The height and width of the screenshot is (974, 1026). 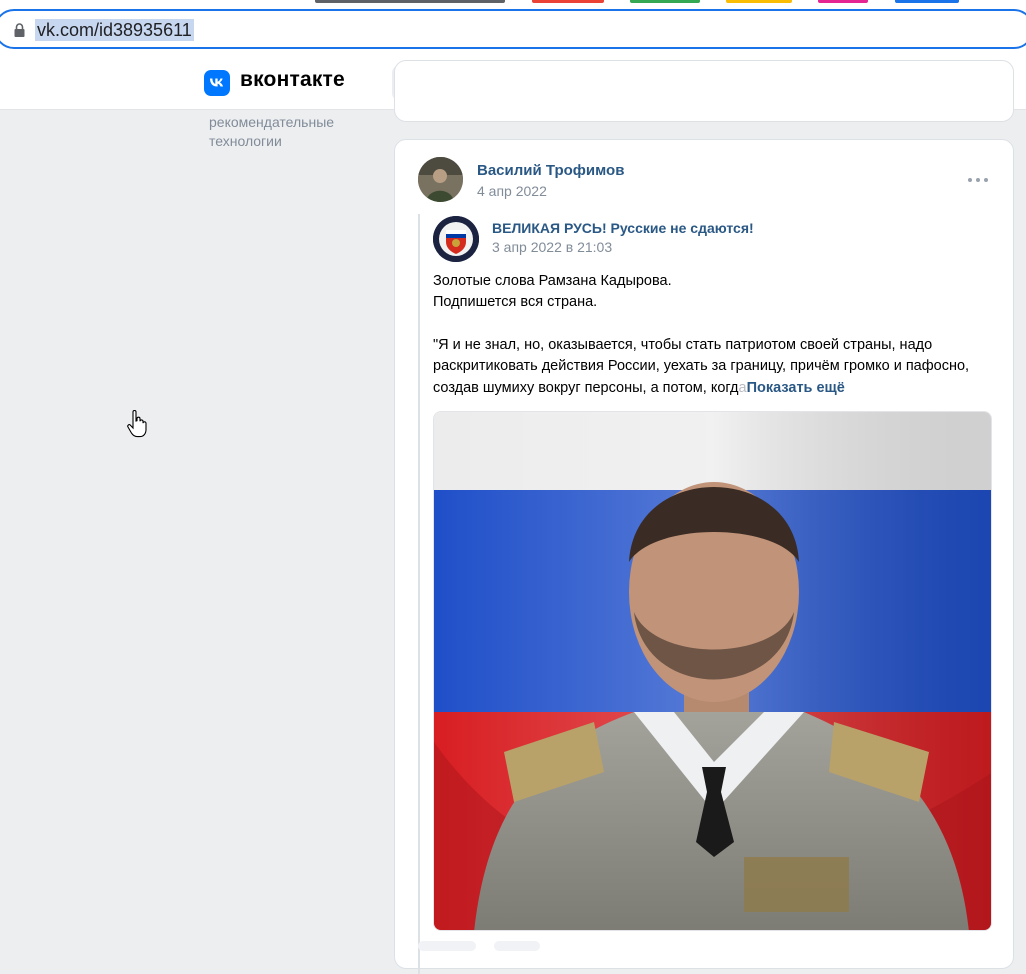 What do you see at coordinates (515, 302) in the screenshot?
I see `text-line: Подпишется вся страна.` at bounding box center [515, 302].